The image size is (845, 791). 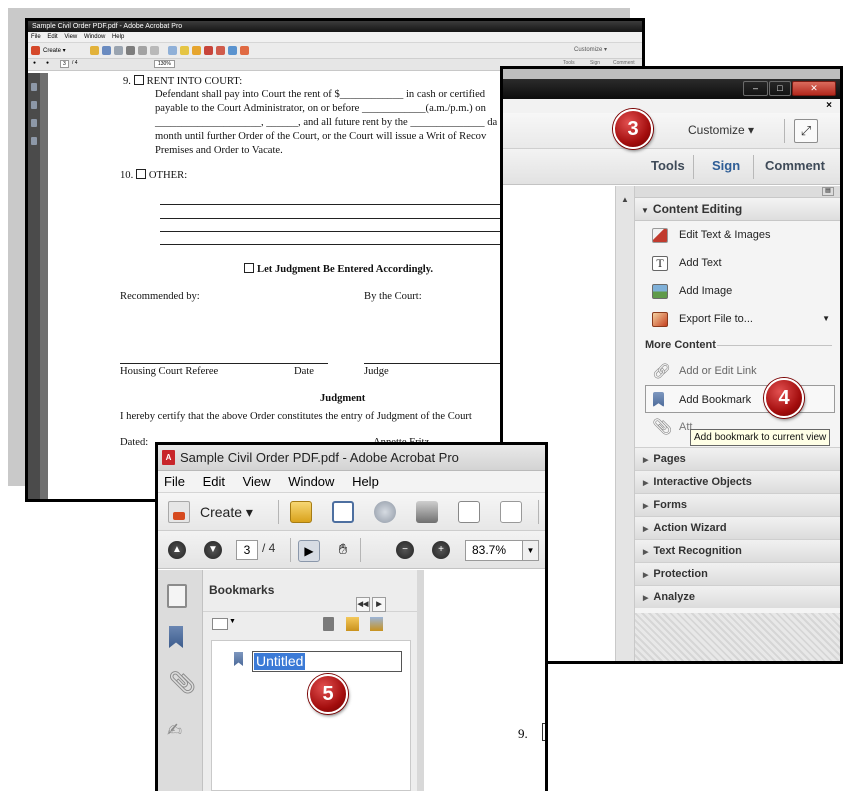 What do you see at coordinates (737, 481) in the screenshot?
I see `section-interactive-objects: ▶ Interactive Objects` at bounding box center [737, 481].